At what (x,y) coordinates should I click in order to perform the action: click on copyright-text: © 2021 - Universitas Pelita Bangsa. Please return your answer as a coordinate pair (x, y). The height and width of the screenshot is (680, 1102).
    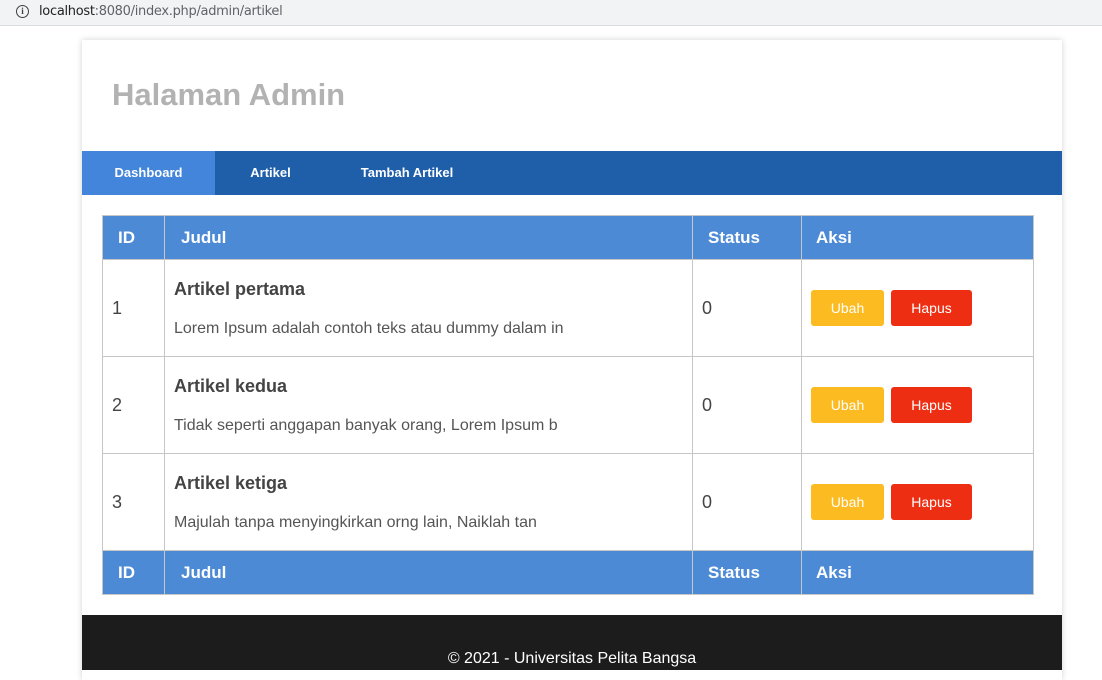
    Looking at the image, I should click on (572, 658).